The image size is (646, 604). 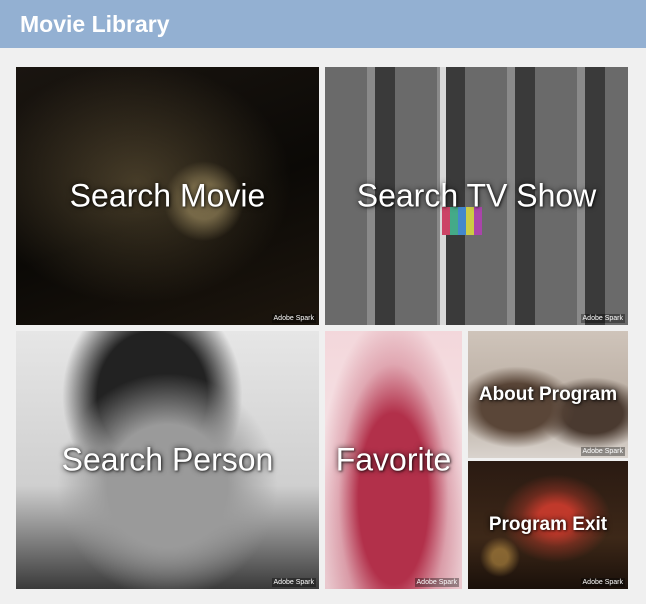 I want to click on search-person-label: Search Person, so click(x=167, y=459).